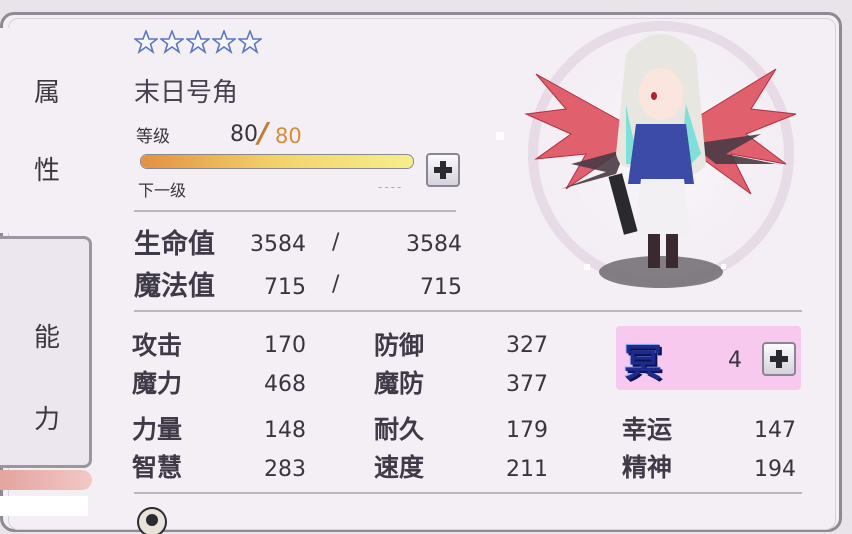 This screenshot has width=852, height=534. I want to click on hp-slash: /, so click(336, 242).